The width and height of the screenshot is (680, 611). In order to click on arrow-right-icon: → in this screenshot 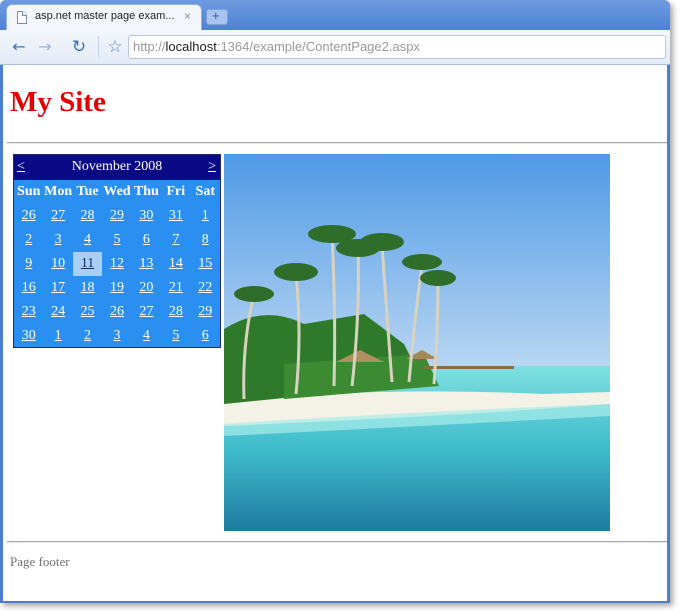, I will do `click(45, 46)`.